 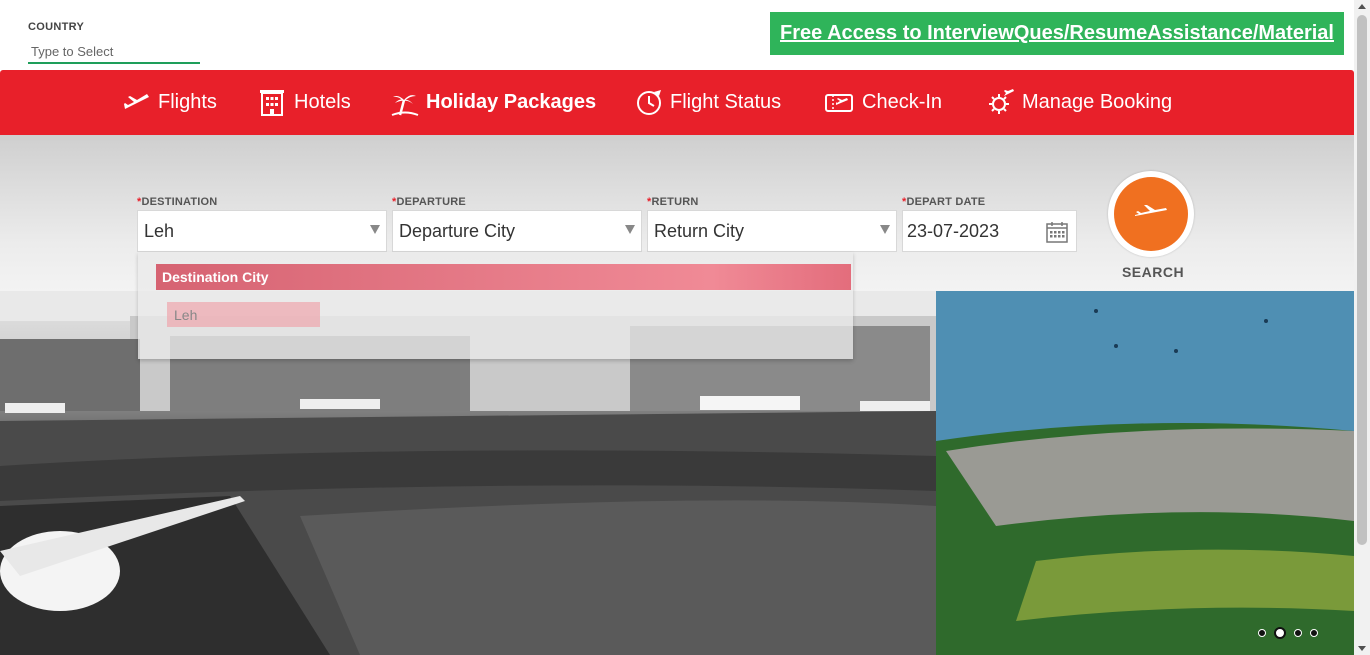 I want to click on clock-plane-icon, so click(x=649, y=102).